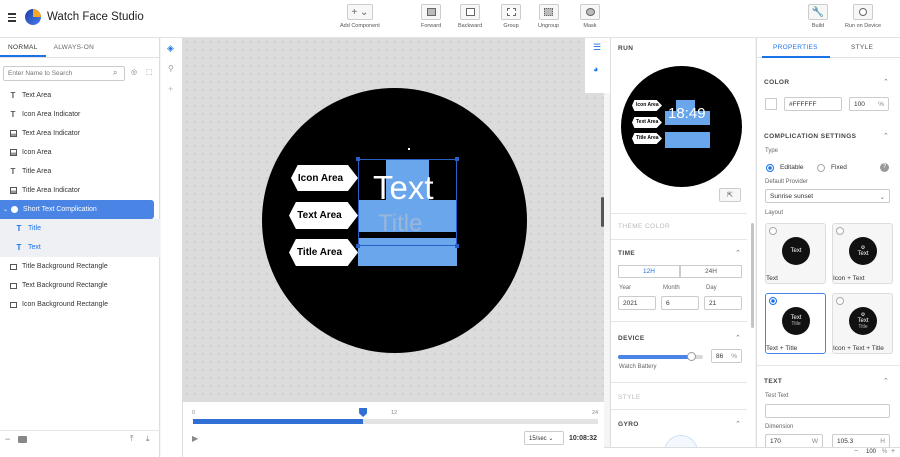 The height and width of the screenshot is (457, 900). What do you see at coordinates (195, 438) in the screenshot?
I see `play-icon: ▶` at bounding box center [195, 438].